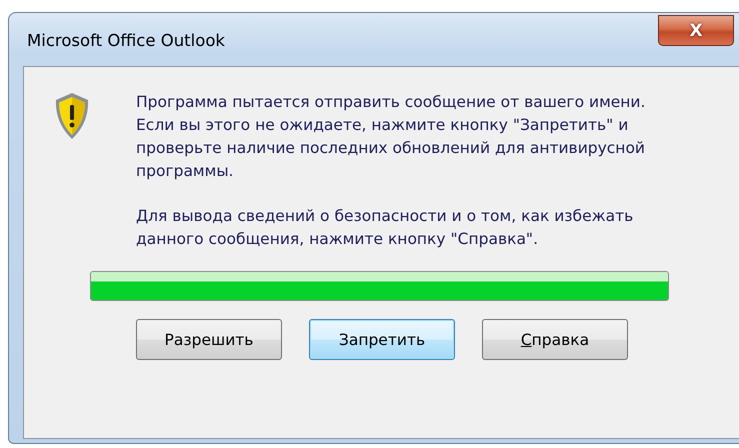 Image resolution: width=739 pixels, height=448 pixels. What do you see at coordinates (209, 339) in the screenshot?
I see `dialog-button: Разрешить` at bounding box center [209, 339].